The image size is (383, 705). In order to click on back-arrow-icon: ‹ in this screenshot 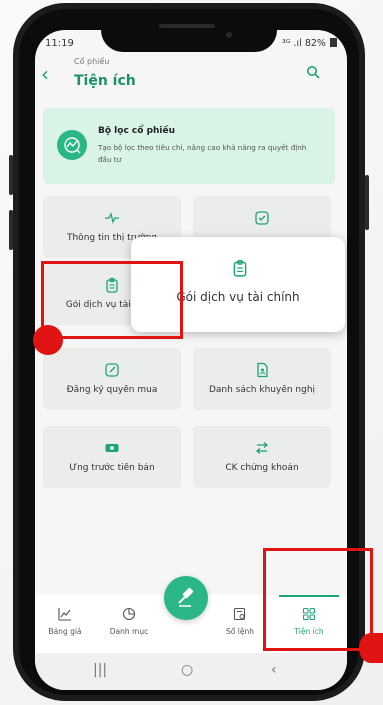, I will do `click(45, 74)`.